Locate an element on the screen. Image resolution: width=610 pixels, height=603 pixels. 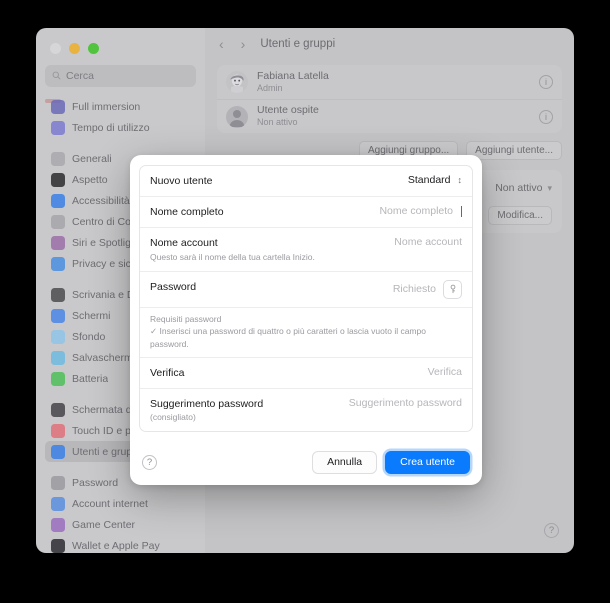
create-user-button: Crea utente is located at coordinates (427, 463).